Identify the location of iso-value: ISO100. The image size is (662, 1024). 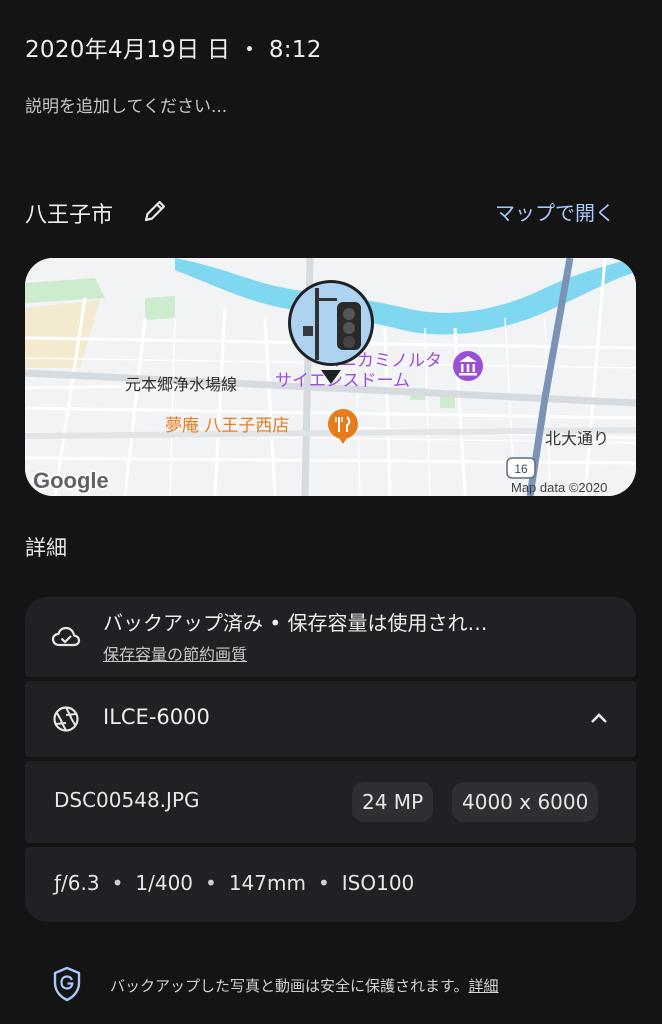
(378, 883).